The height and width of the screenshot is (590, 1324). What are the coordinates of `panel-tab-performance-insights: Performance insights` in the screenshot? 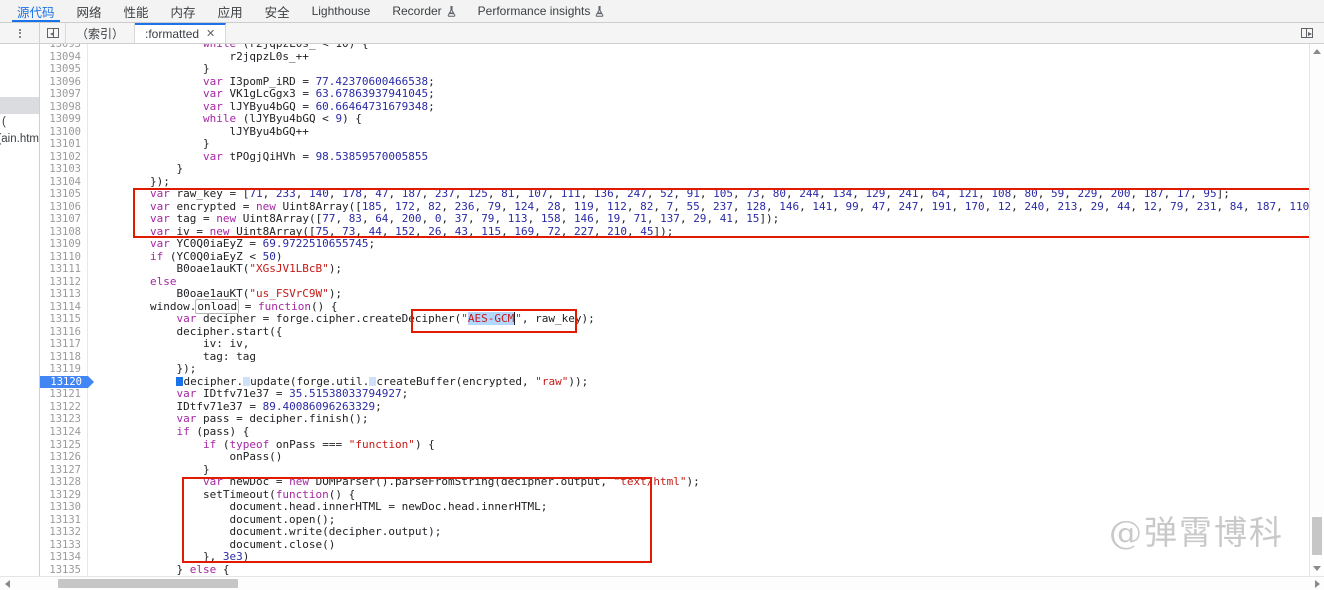 It's located at (541, 11).